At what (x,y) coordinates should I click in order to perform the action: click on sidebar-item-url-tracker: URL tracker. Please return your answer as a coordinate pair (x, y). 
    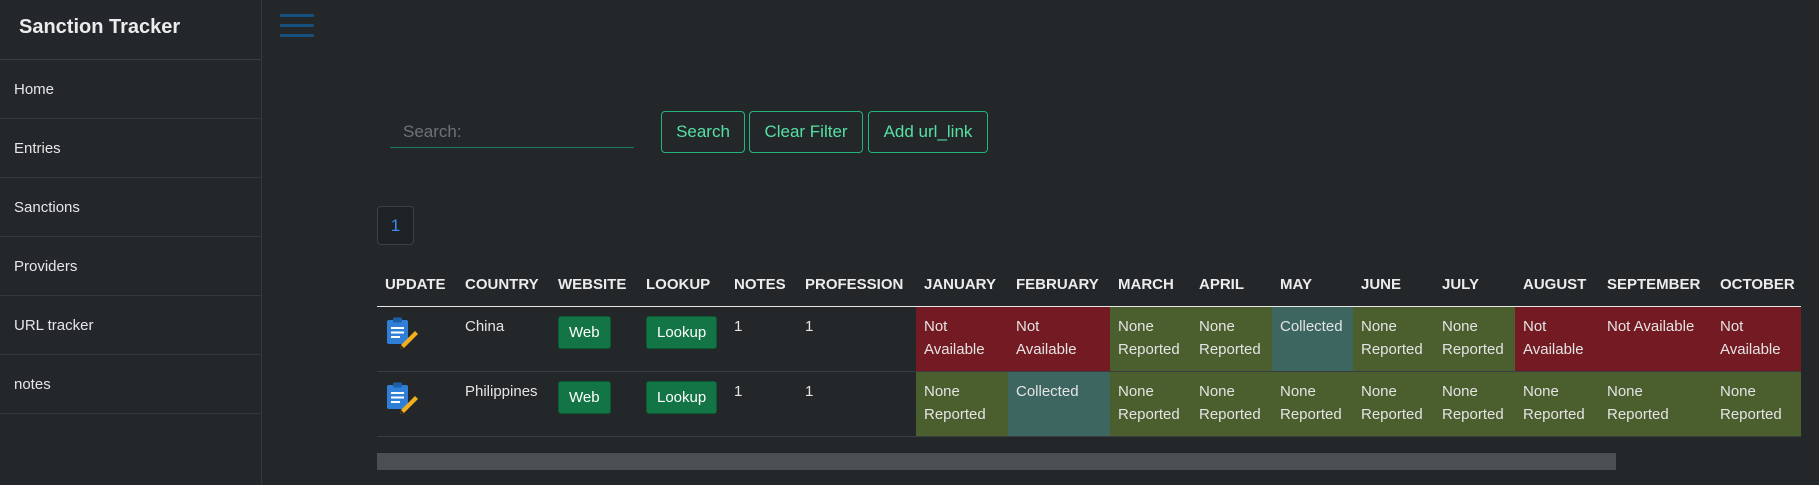
    Looking at the image, I should click on (130, 325).